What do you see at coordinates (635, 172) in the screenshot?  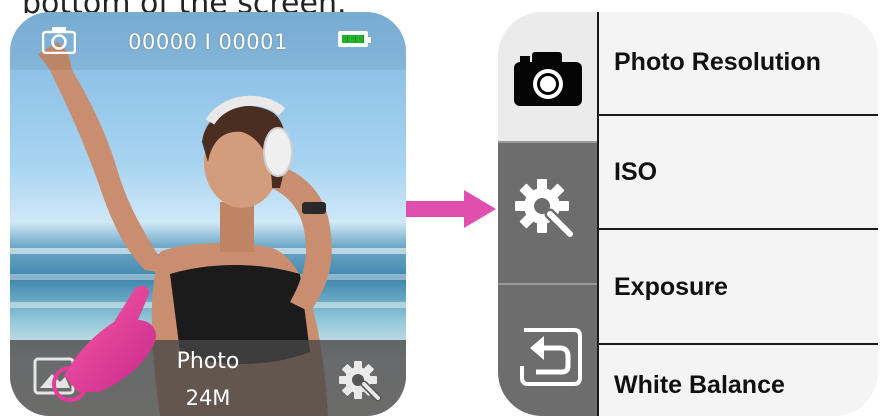 I see `menu-item-iso: ISO` at bounding box center [635, 172].